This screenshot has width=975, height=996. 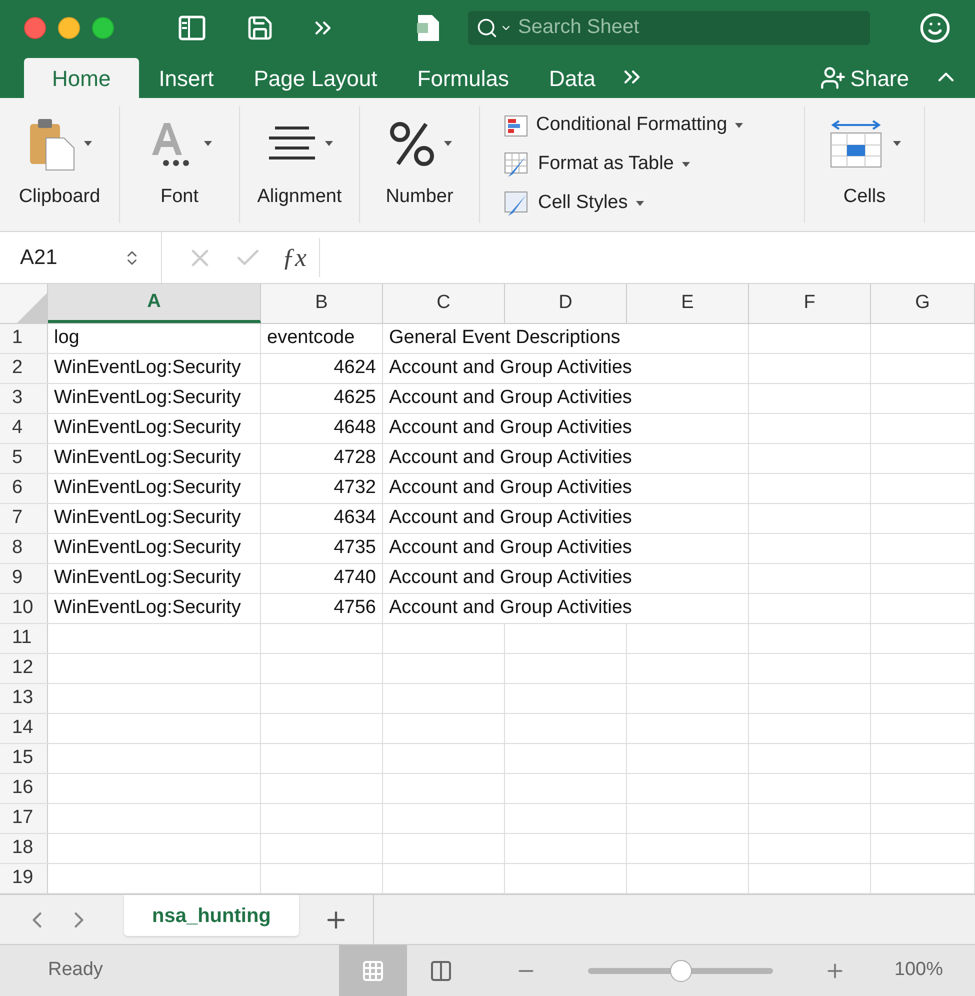 What do you see at coordinates (24, 638) in the screenshot?
I see `row-header: 11` at bounding box center [24, 638].